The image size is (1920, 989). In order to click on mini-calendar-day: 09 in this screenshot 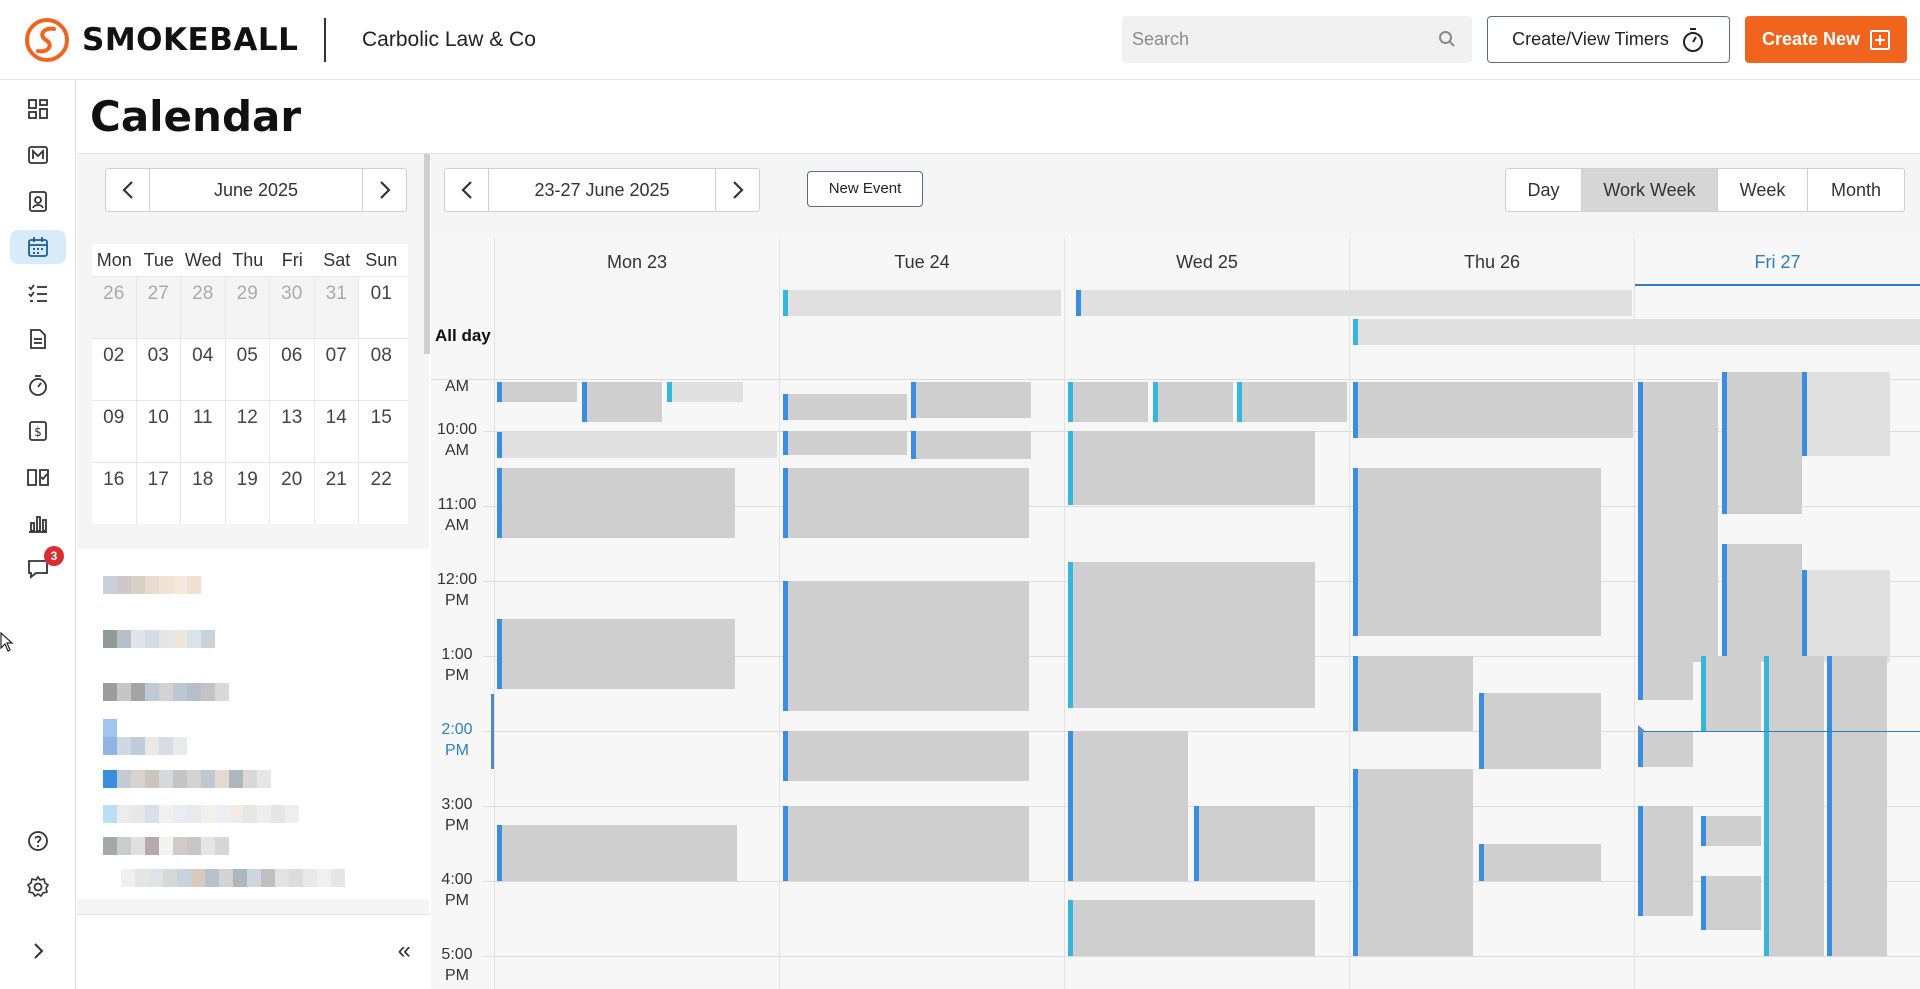, I will do `click(114, 431)`.